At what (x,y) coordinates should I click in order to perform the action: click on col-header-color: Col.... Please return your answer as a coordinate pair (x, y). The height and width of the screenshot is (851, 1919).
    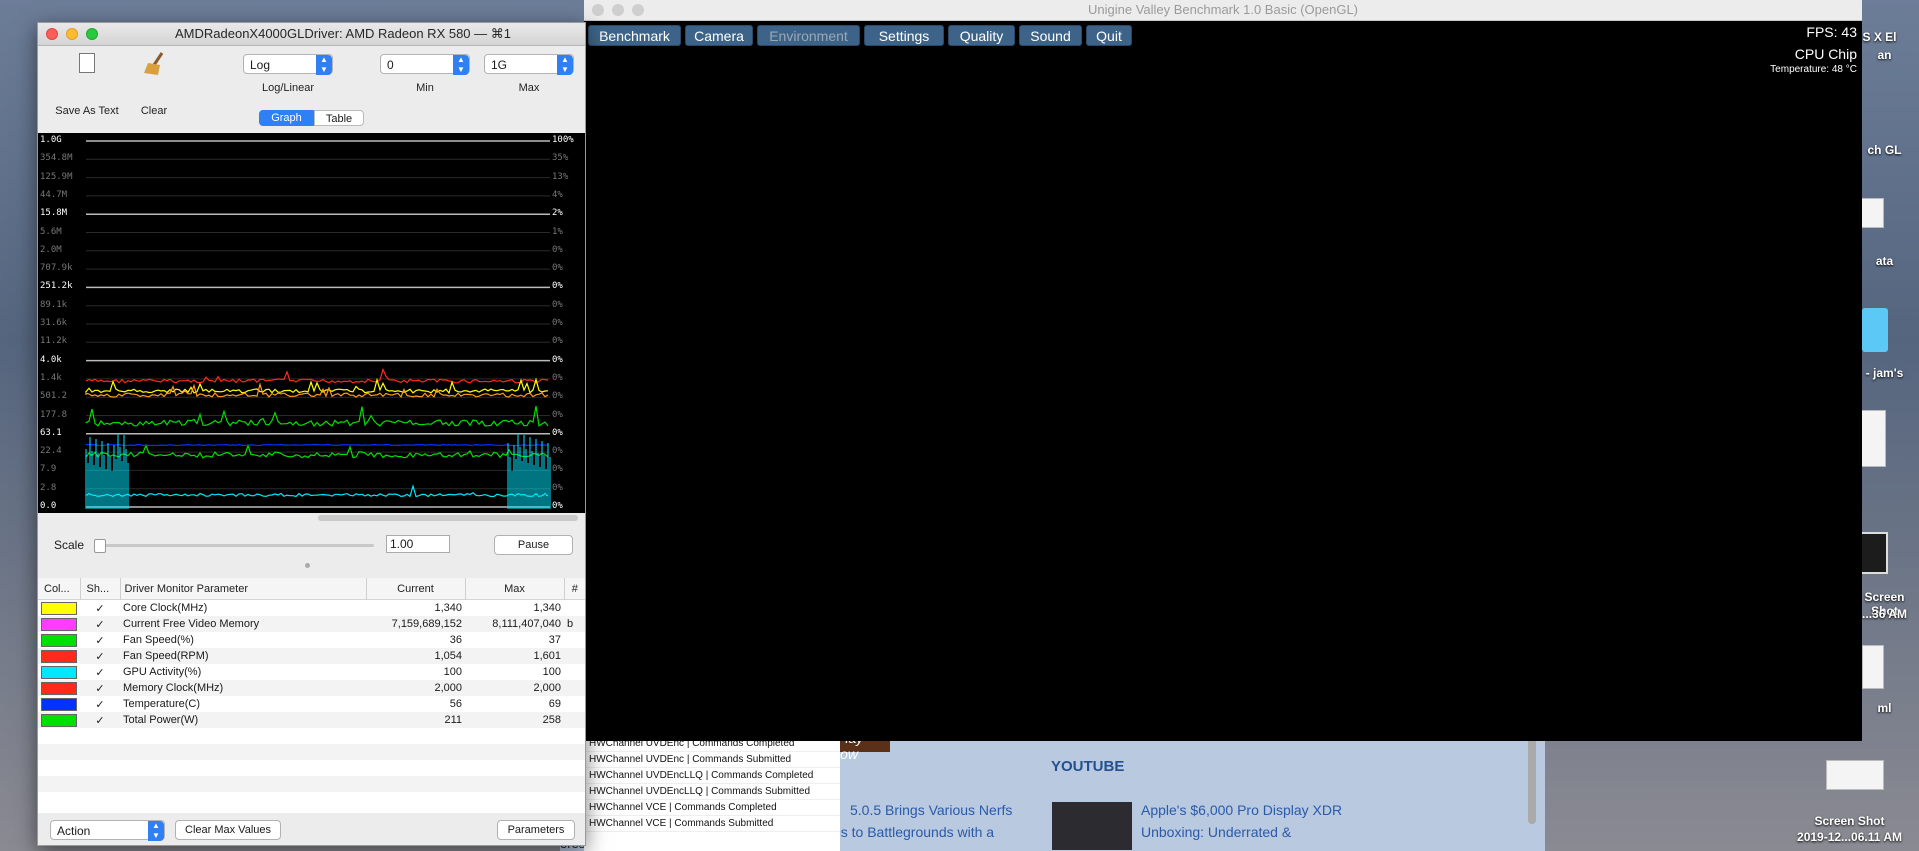
    Looking at the image, I should click on (59, 589).